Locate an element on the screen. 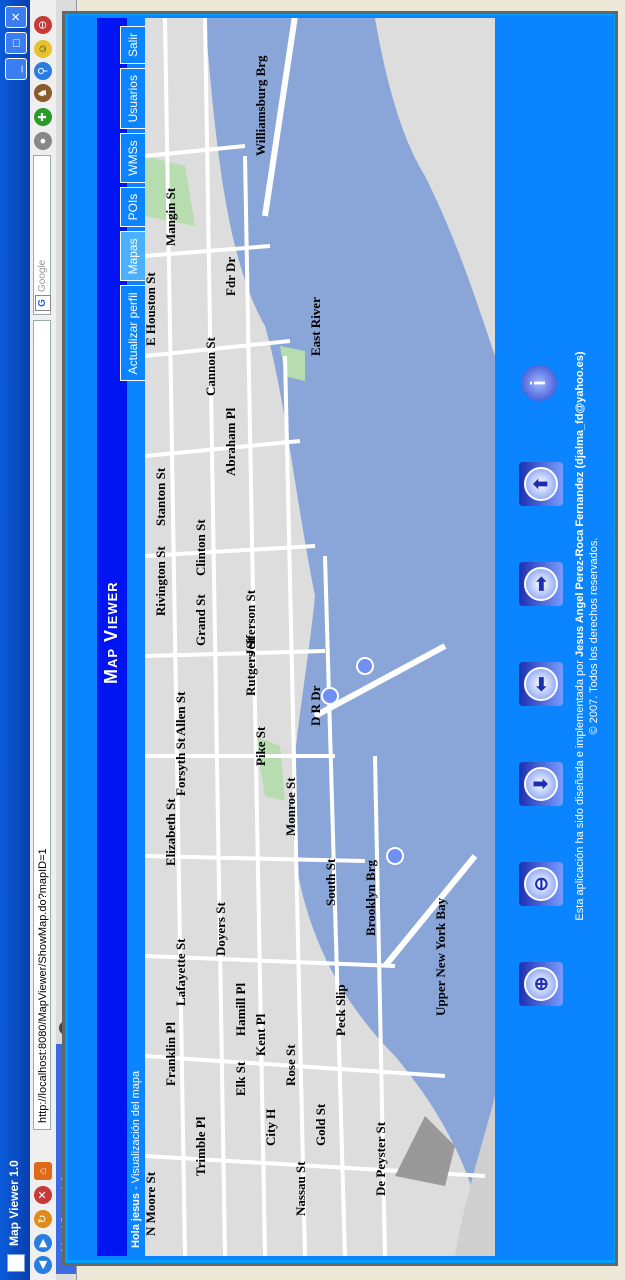 This screenshot has height=1280, width=625. label-gold: Gold St is located at coordinates (320, 1124).